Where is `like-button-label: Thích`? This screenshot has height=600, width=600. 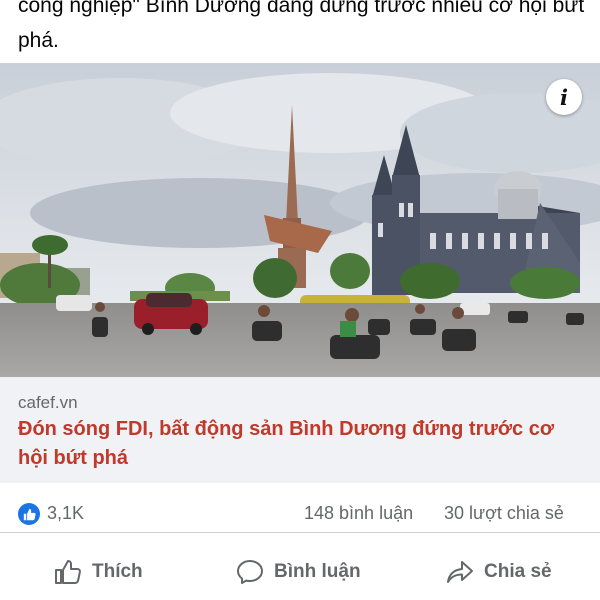
like-button-label: Thích is located at coordinates (117, 571).